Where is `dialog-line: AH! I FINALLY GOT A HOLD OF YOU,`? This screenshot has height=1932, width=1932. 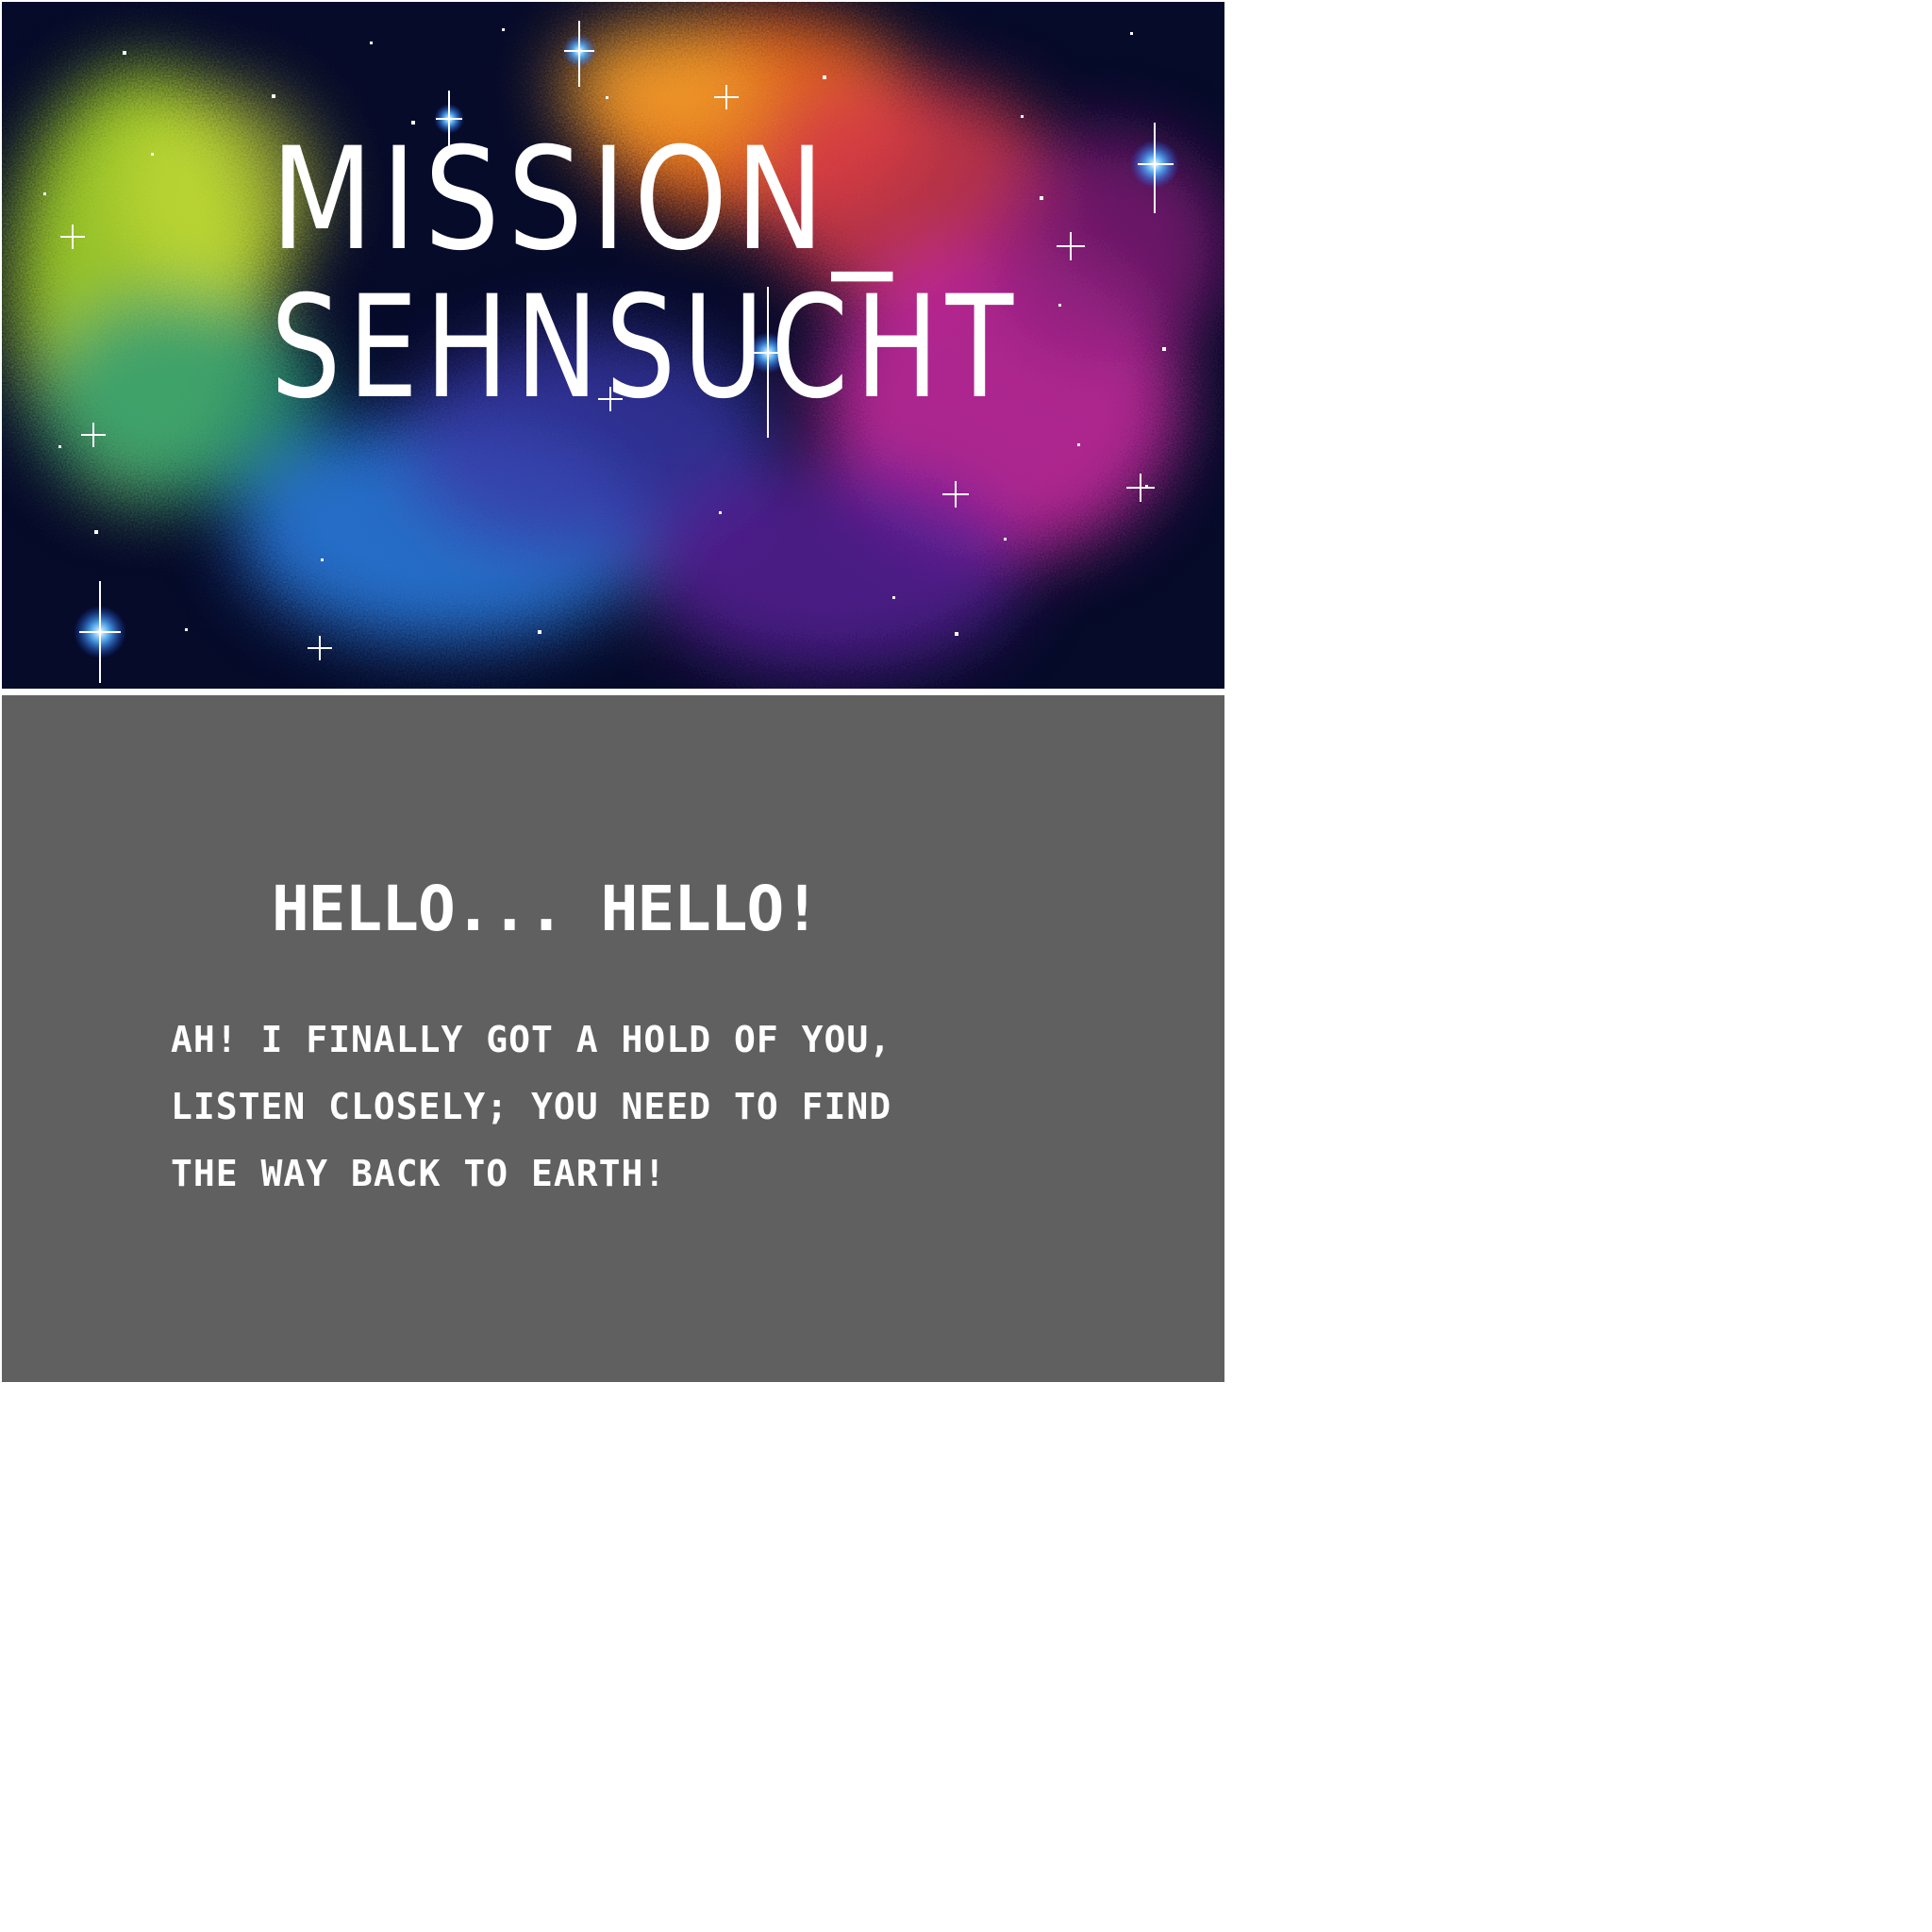 dialog-line: AH! I FINALLY GOT A HOLD OF YOU, is located at coordinates (531, 1039).